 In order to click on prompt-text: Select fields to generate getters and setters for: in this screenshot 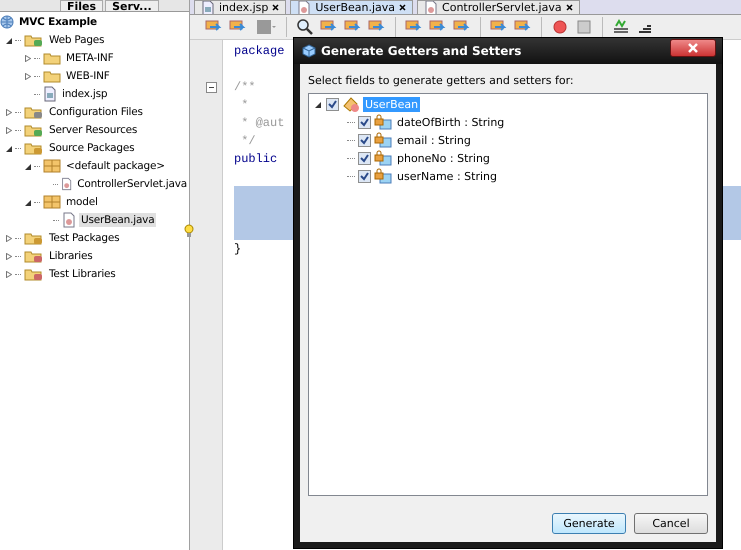, I will do `click(441, 81)`.